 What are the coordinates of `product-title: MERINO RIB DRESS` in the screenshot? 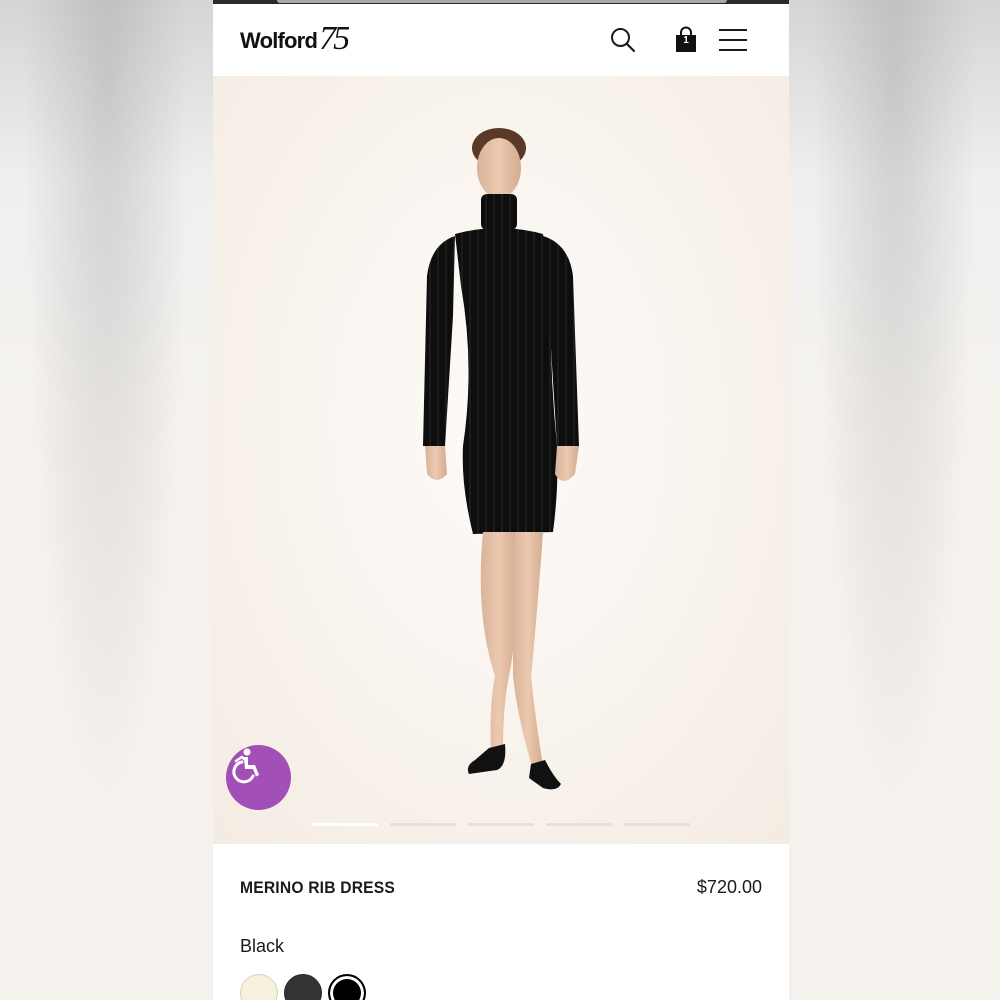 It's located at (318, 887).